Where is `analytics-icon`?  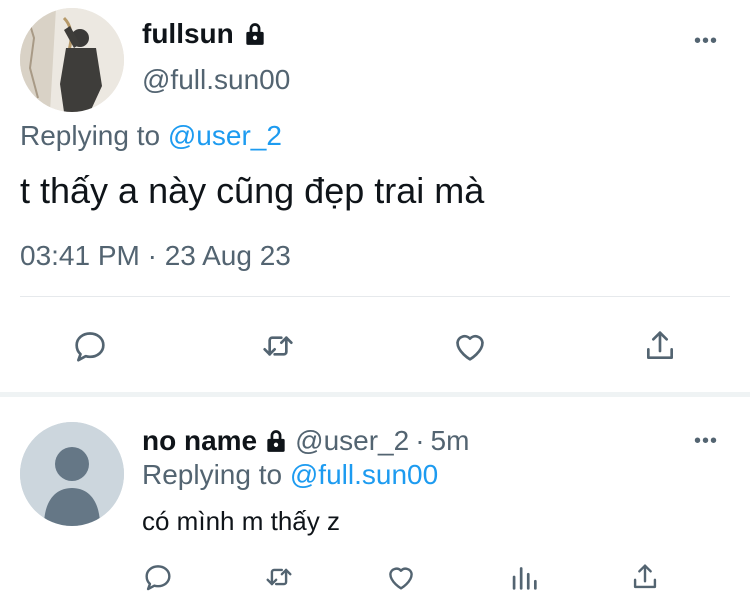 analytics-icon is located at coordinates (524, 578).